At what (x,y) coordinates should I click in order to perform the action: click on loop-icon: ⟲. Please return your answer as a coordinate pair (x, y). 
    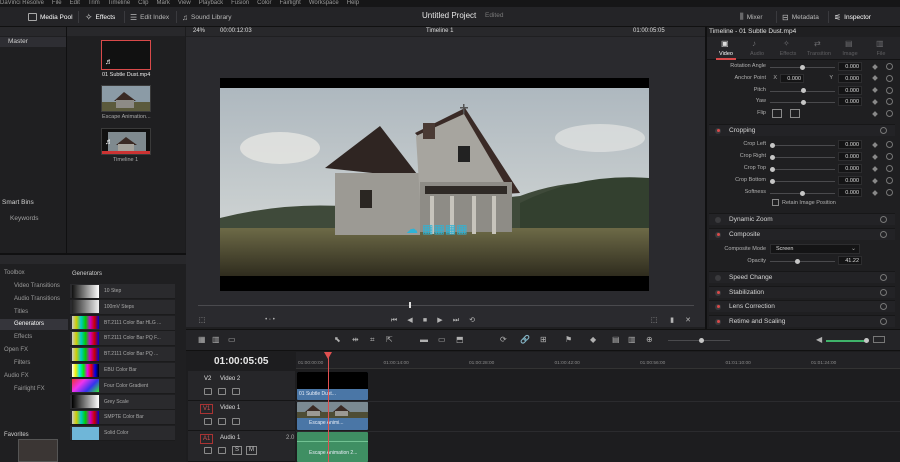
    Looking at the image, I should click on (472, 320).